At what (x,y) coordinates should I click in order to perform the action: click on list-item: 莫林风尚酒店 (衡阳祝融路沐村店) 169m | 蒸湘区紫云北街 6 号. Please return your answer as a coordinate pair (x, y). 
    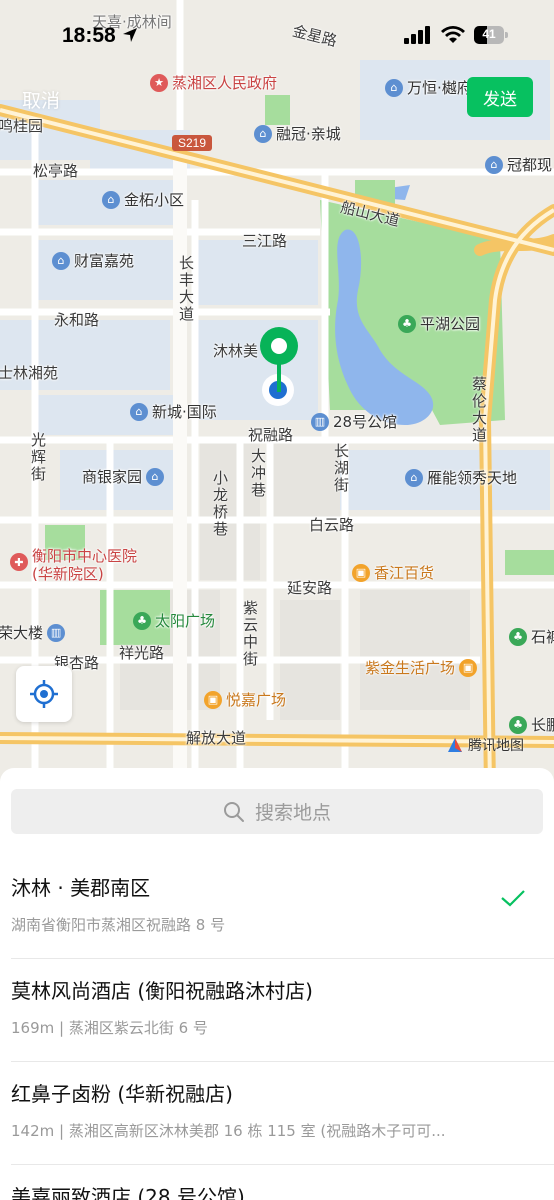
    Looking at the image, I should click on (277, 1010).